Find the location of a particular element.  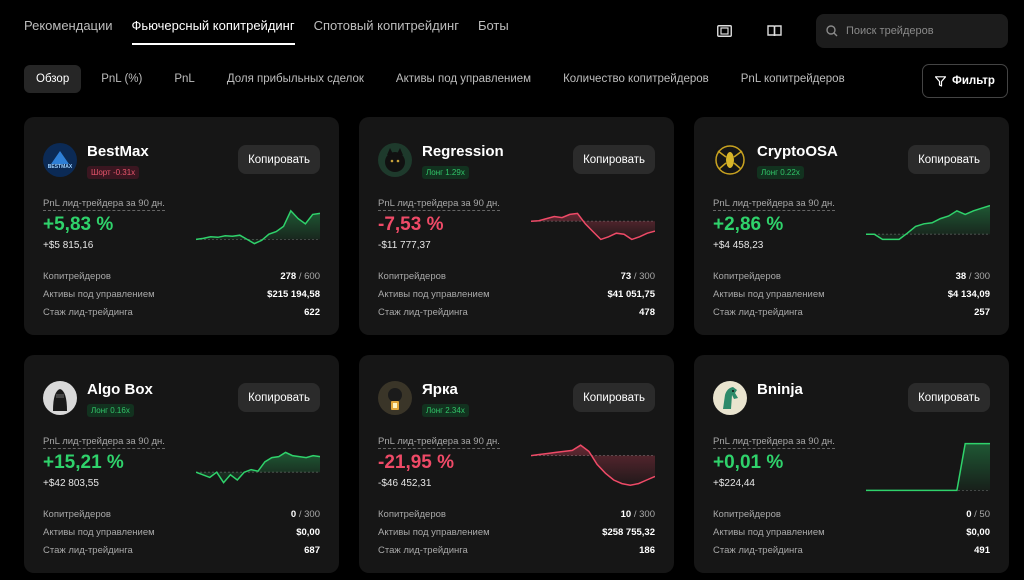

search-box is located at coordinates (912, 31).